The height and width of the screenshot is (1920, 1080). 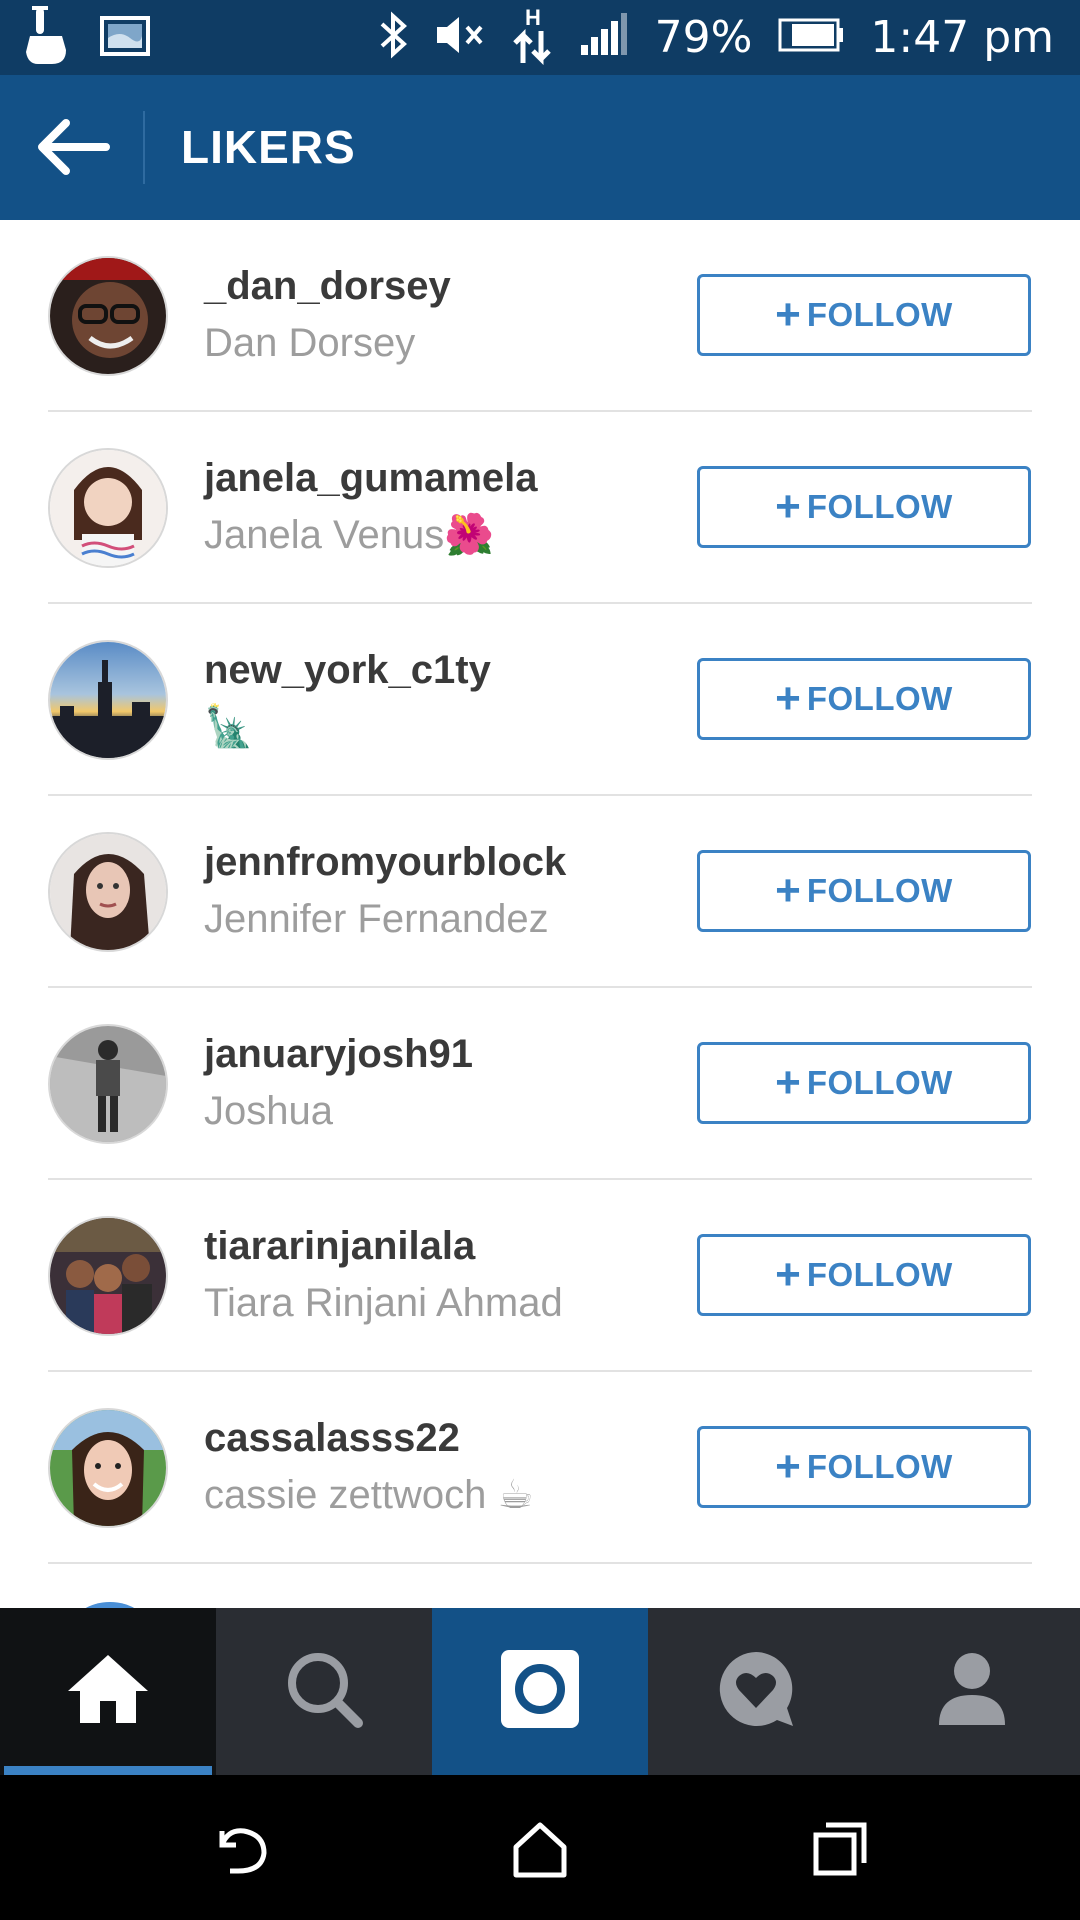 I want to click on search-icon, so click(x=324, y=1691).